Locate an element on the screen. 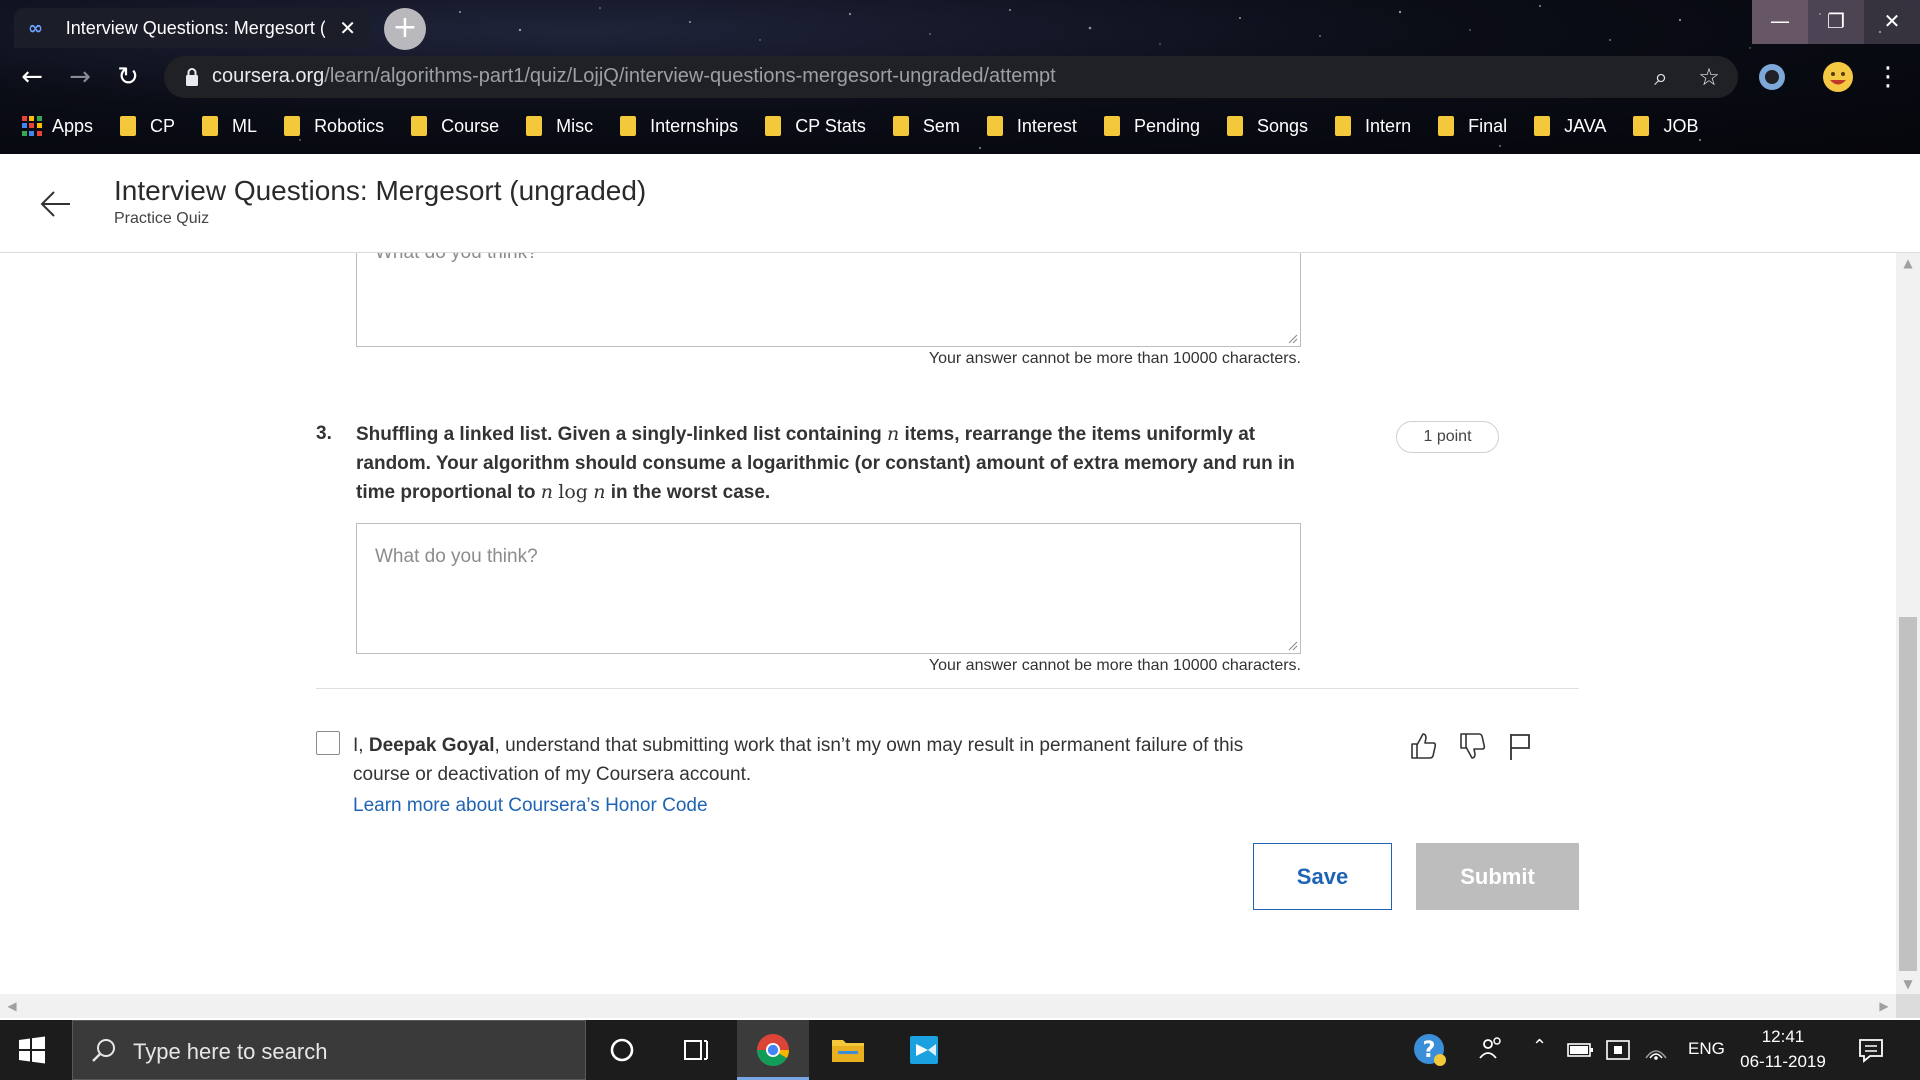 The height and width of the screenshot is (1080, 1920). extension-opera-icon is located at coordinates (1772, 77).